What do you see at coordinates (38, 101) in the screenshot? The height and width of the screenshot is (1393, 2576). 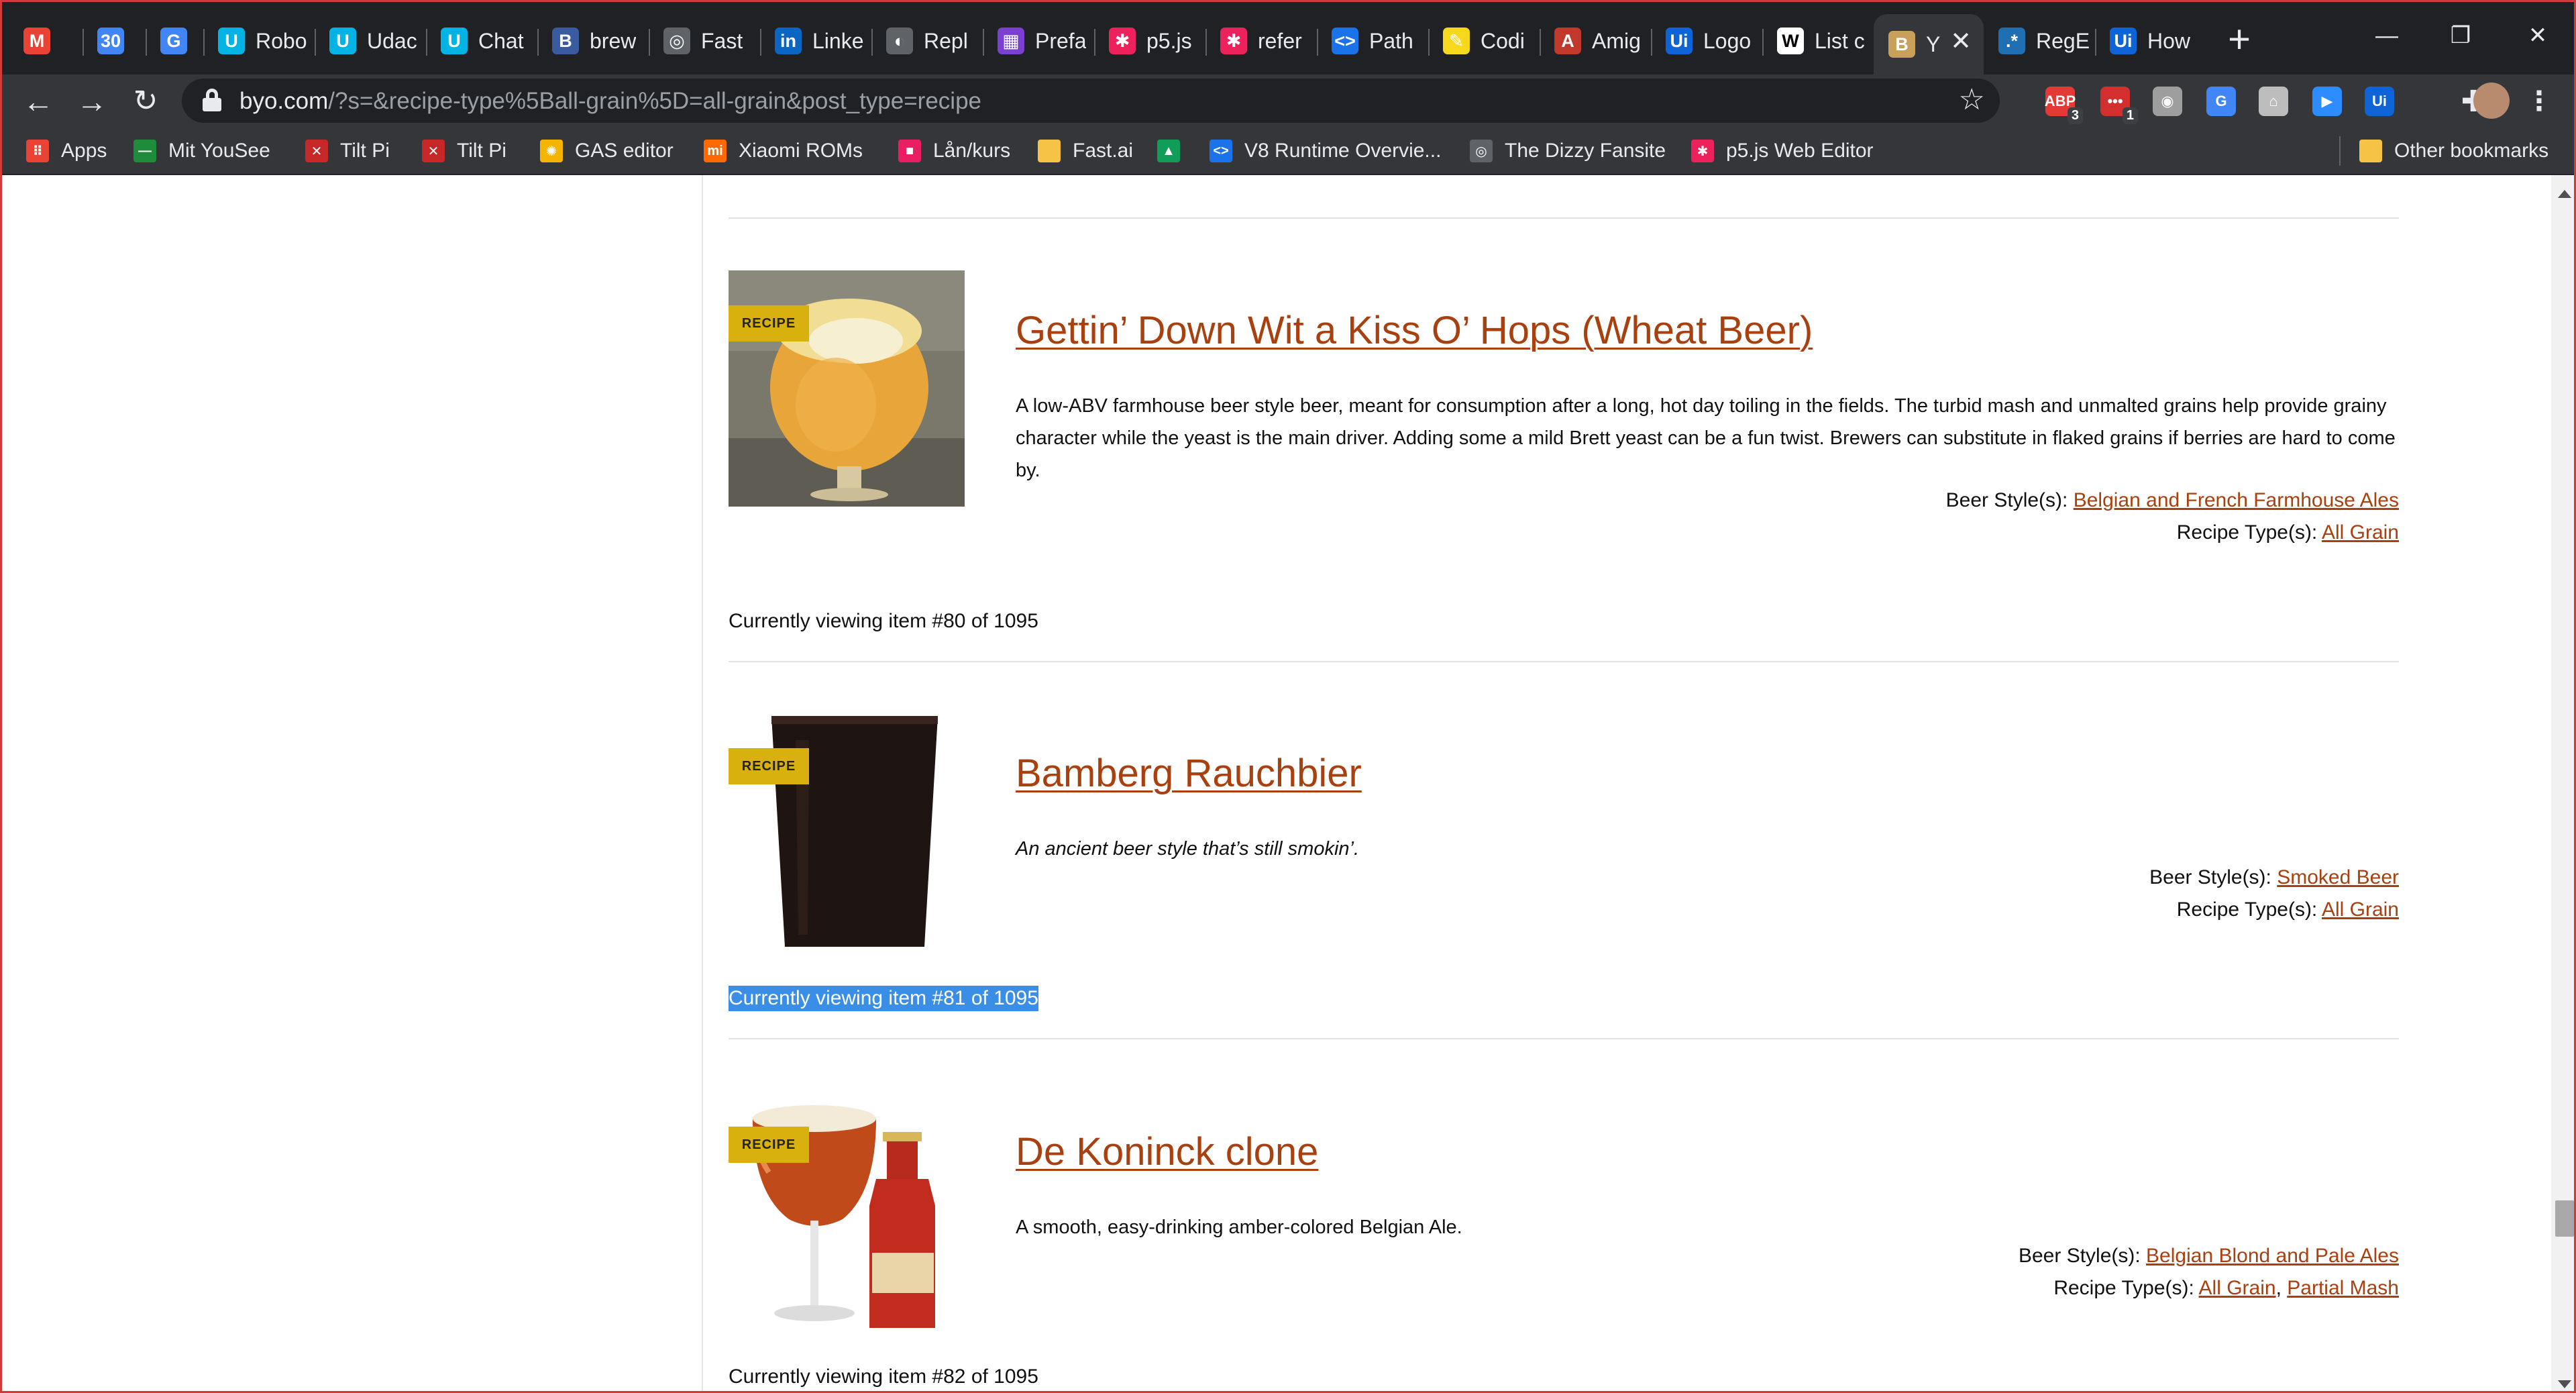 I see `back-button: ←` at bounding box center [38, 101].